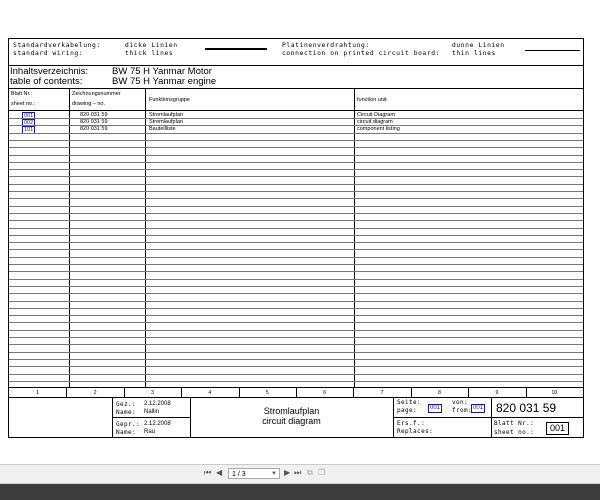  I want to click on column-number: 8, so click(439, 393).